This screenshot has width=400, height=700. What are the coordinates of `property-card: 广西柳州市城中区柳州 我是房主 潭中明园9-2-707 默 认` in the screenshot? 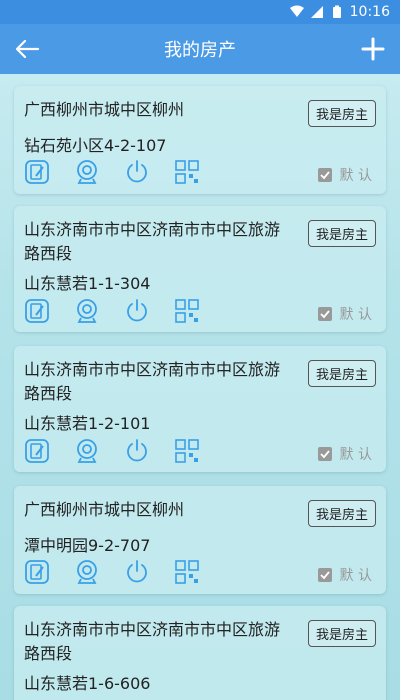 It's located at (200, 540).